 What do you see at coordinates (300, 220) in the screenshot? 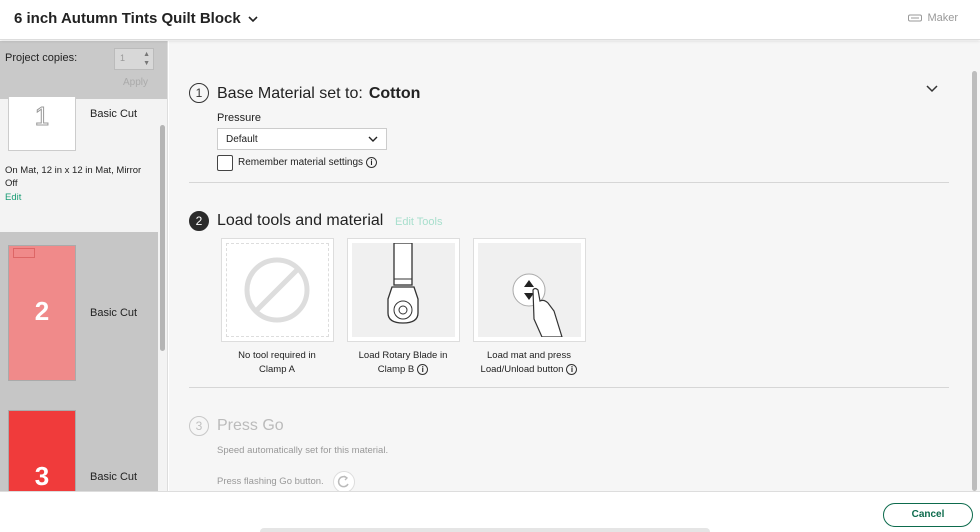
I see `step-2-title: Load tools and material` at bounding box center [300, 220].